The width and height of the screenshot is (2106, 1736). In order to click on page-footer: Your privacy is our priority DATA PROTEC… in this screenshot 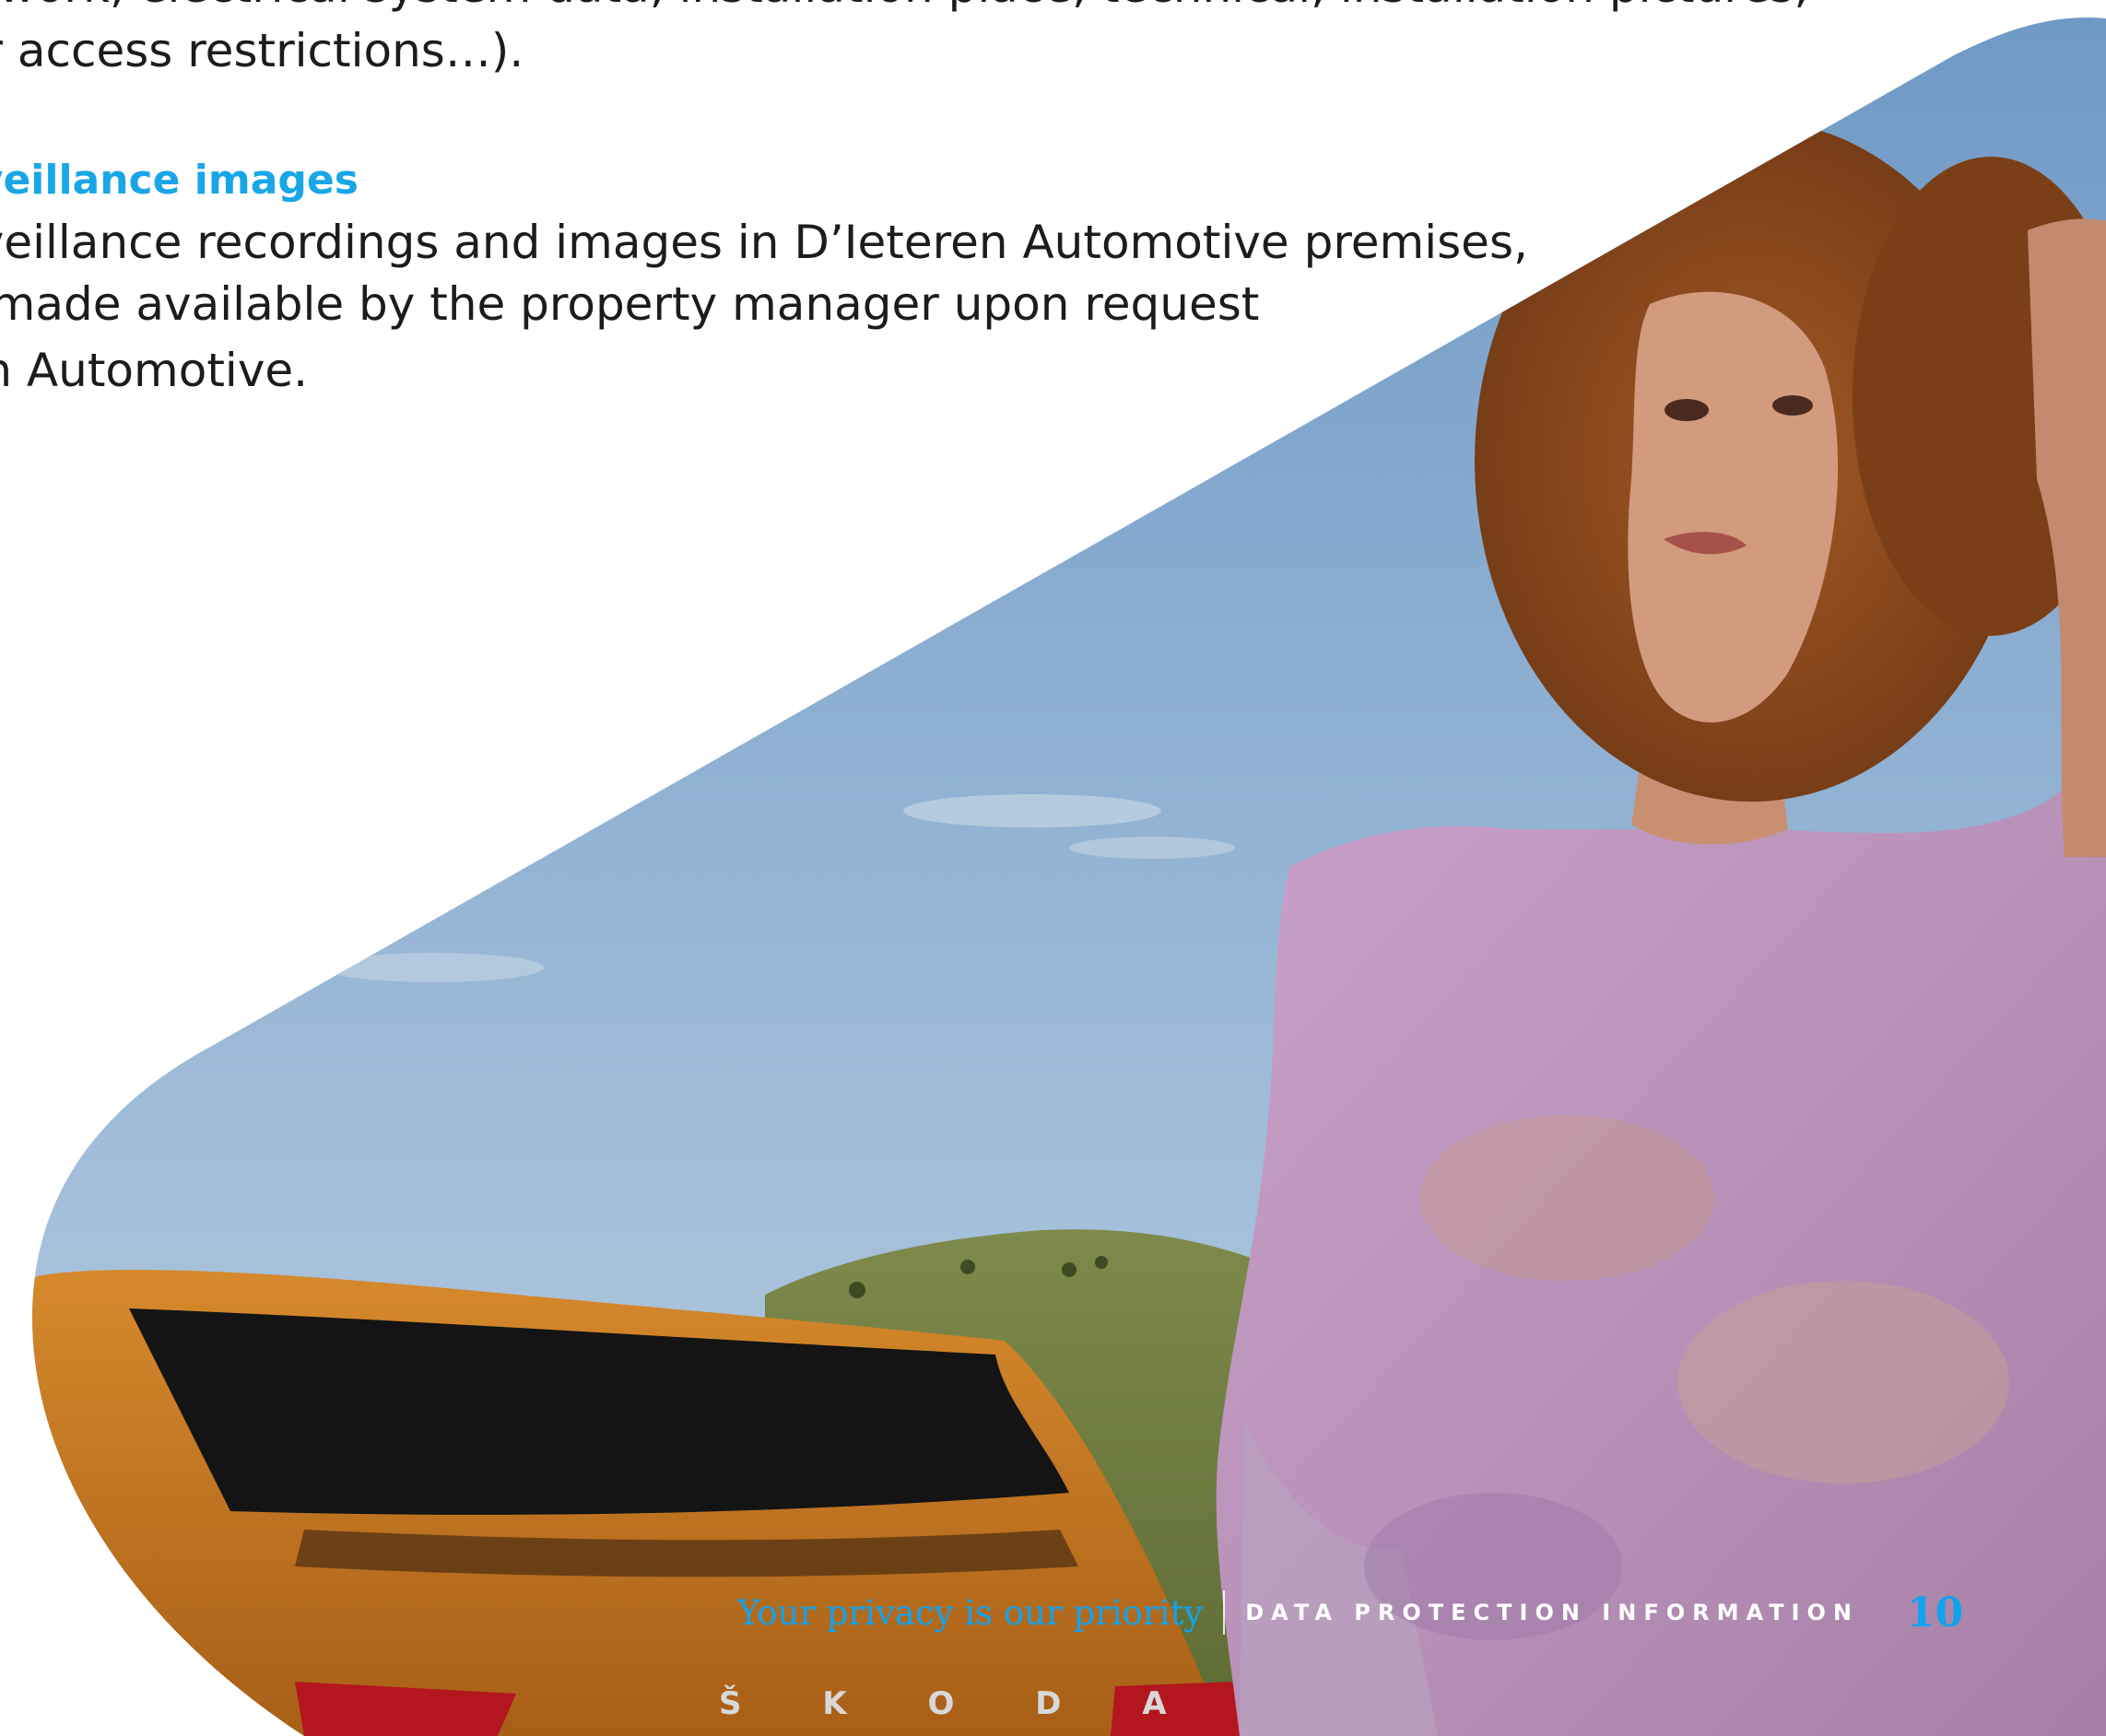, I will do `click(1350, 1612)`.